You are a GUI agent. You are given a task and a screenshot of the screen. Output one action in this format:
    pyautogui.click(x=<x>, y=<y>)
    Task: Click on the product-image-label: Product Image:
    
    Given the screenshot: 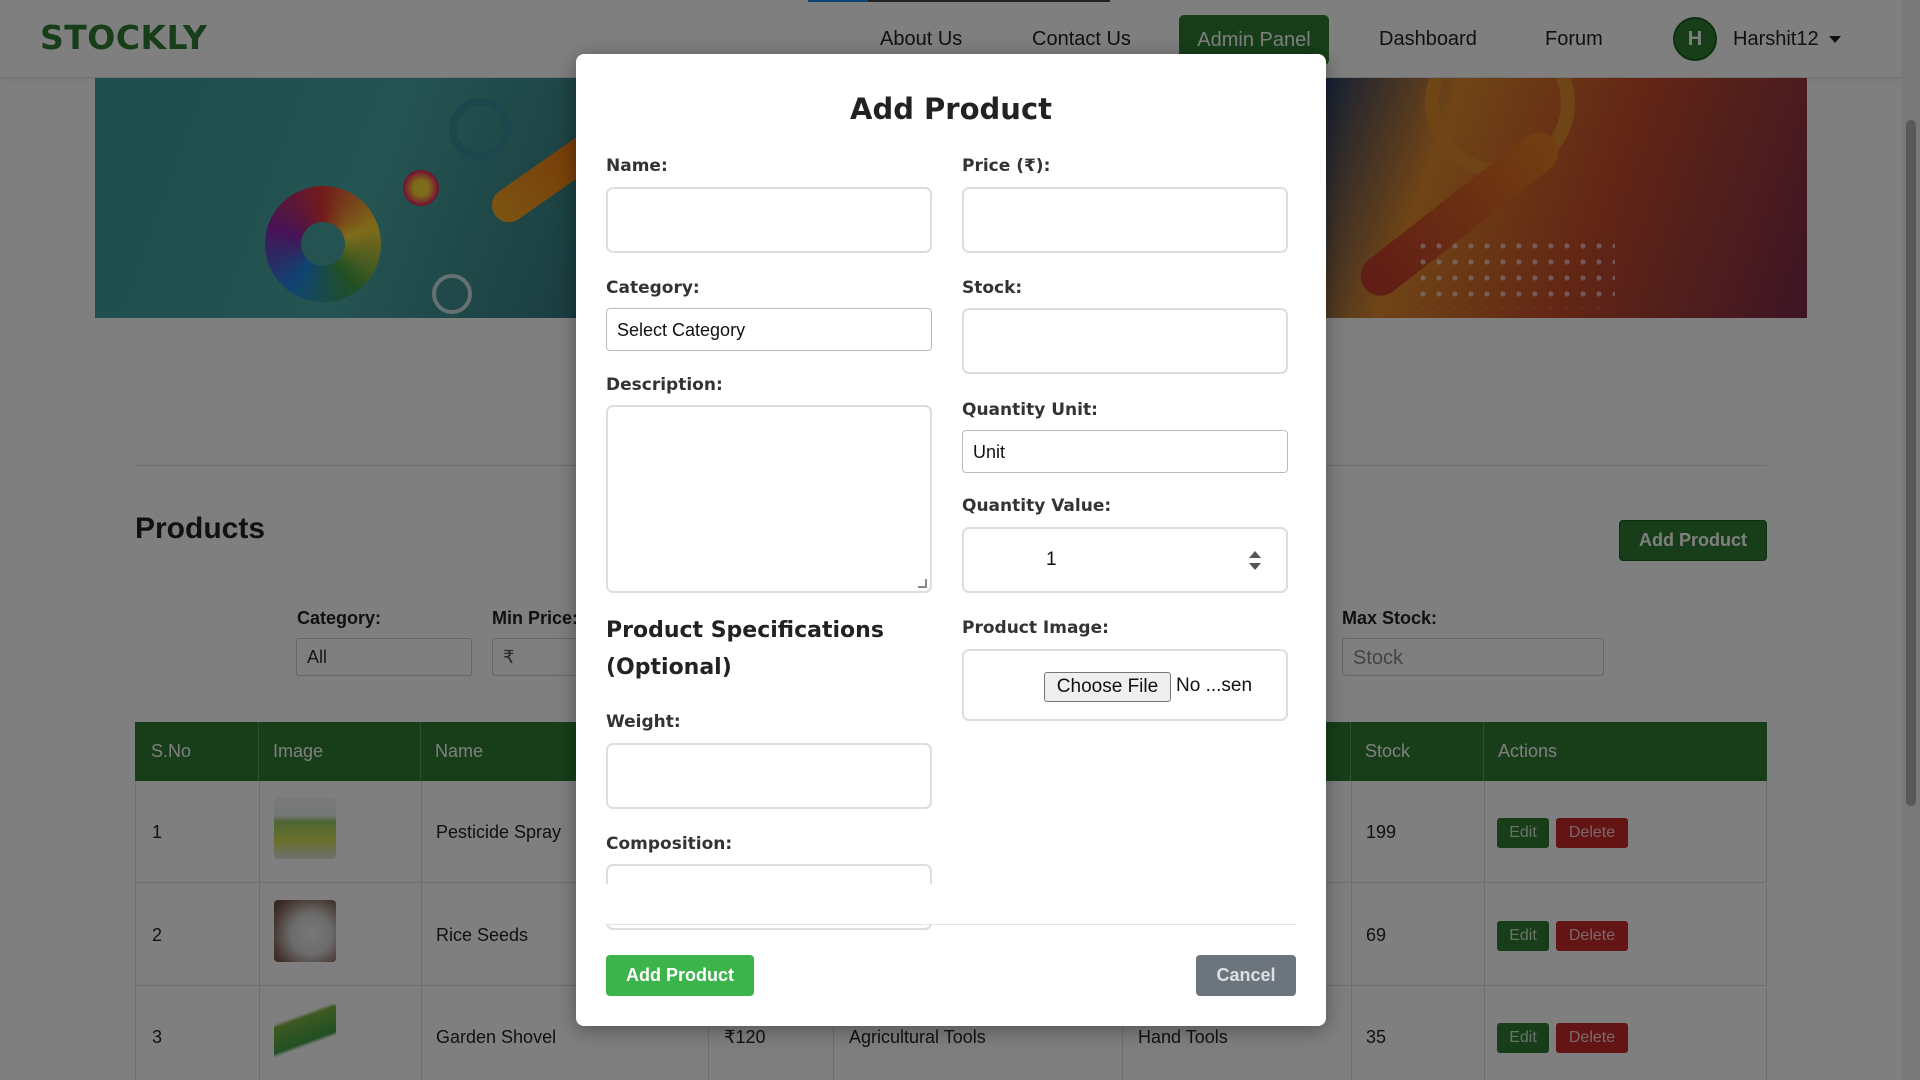 What is the action you would take?
    pyautogui.click(x=1035, y=628)
    